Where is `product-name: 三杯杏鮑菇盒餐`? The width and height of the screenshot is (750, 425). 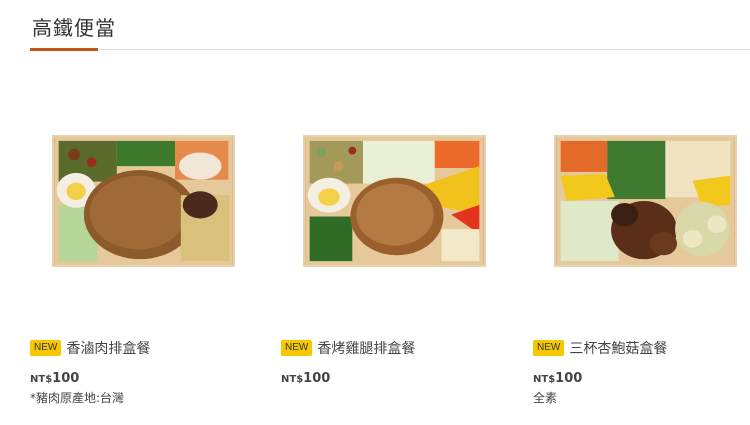
product-name: 三杯杏鮑菇盒餐 is located at coordinates (618, 348).